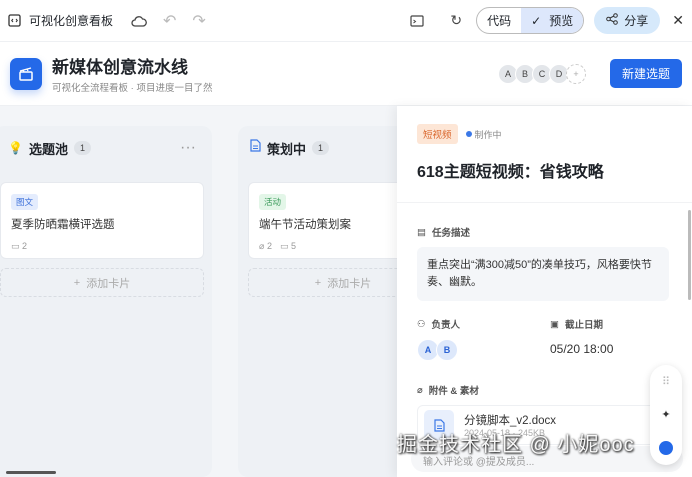  What do you see at coordinates (561, 21) in the screenshot?
I see `preview-label: 预览` at bounding box center [561, 21].